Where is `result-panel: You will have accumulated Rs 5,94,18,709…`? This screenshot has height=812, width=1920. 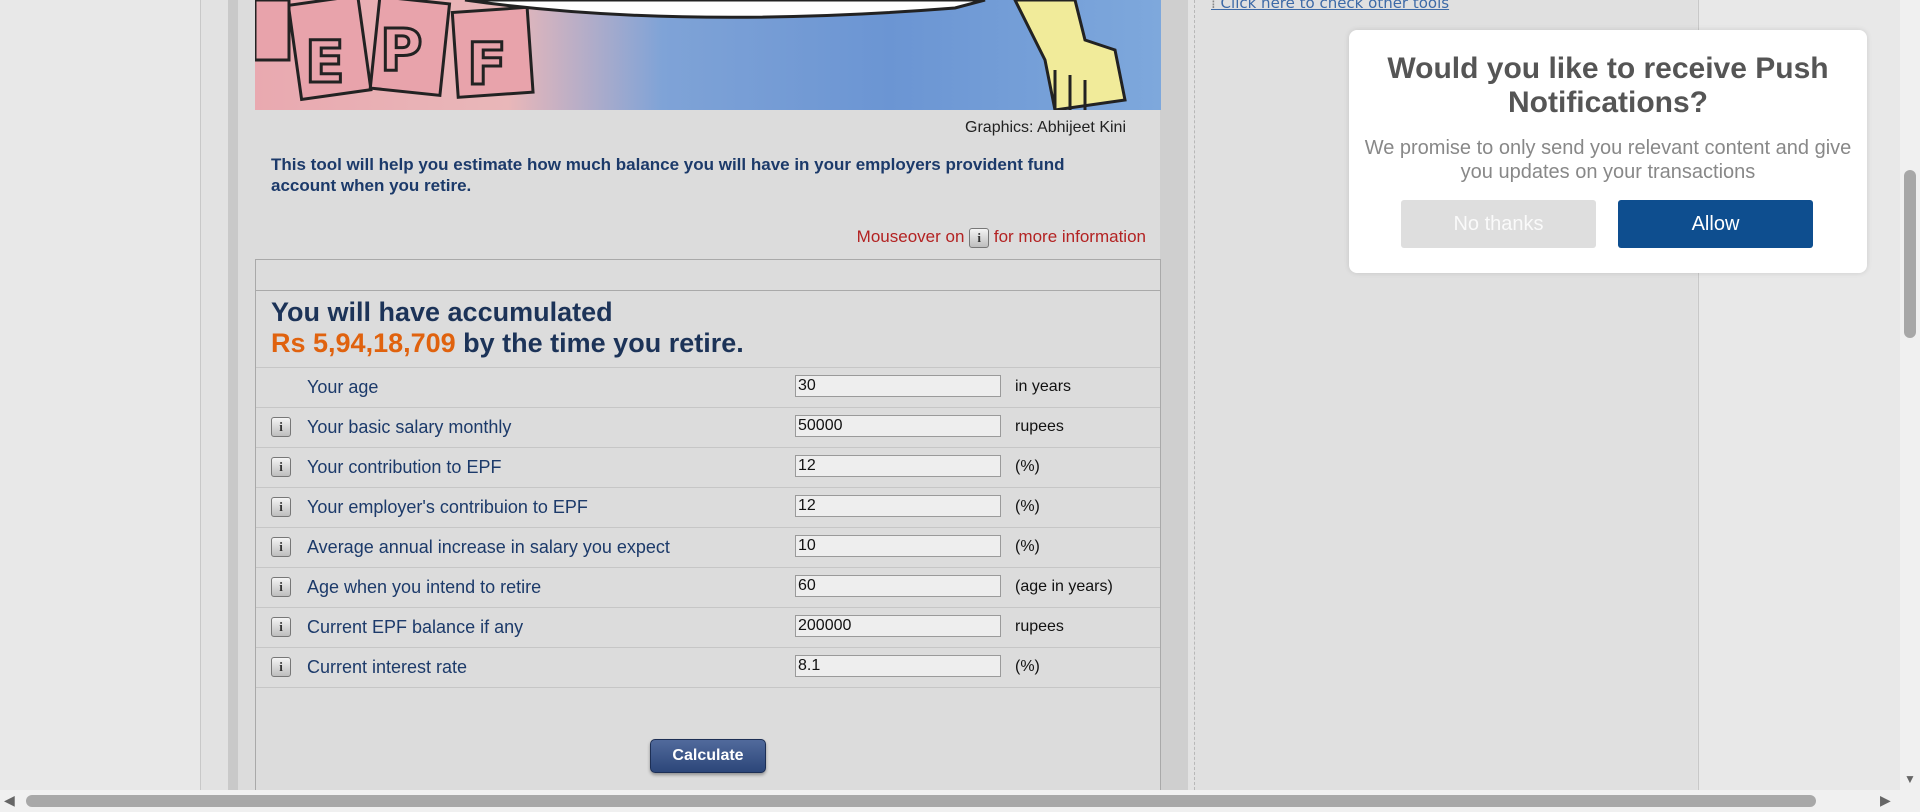 result-panel: You will have accumulated Rs 5,94,18,709… is located at coordinates (708, 329).